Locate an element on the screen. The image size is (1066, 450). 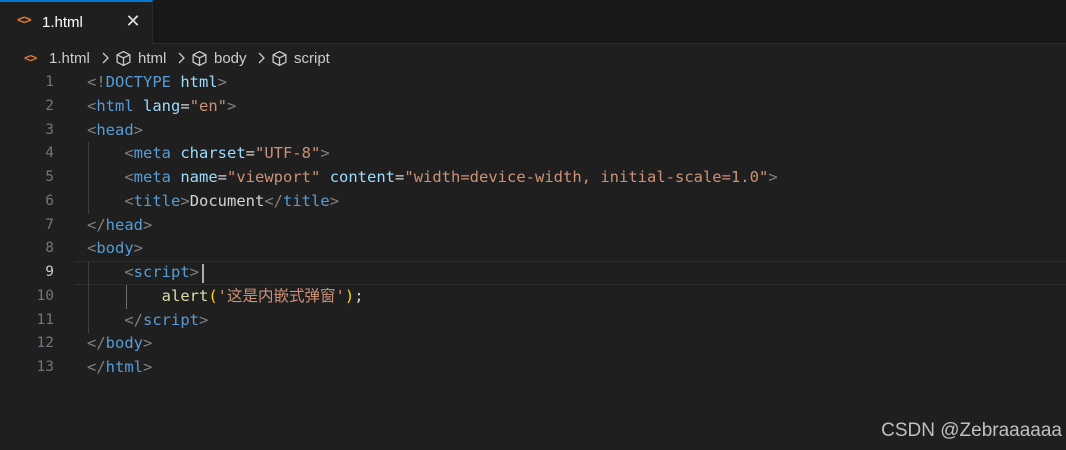
token: "UTF-8" is located at coordinates (288, 153).